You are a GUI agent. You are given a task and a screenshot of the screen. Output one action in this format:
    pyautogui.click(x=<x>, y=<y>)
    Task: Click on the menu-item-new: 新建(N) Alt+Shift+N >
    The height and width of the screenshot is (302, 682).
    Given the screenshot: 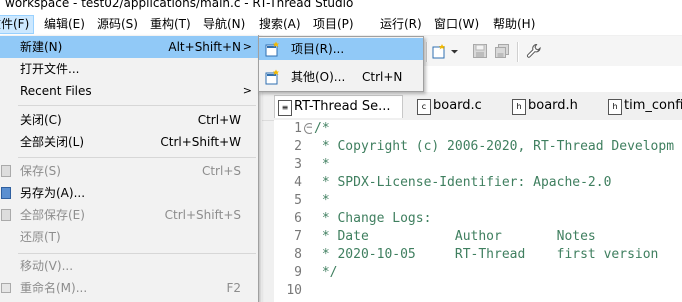 What is the action you would take?
    pyautogui.click(x=129, y=47)
    